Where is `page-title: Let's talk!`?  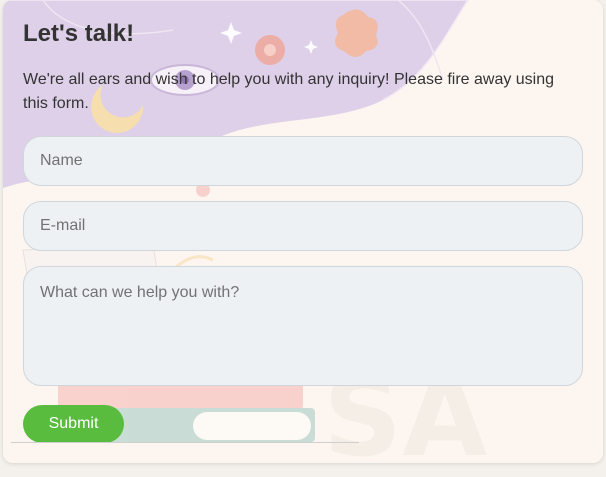
page-title: Let's talk! is located at coordinates (79, 33).